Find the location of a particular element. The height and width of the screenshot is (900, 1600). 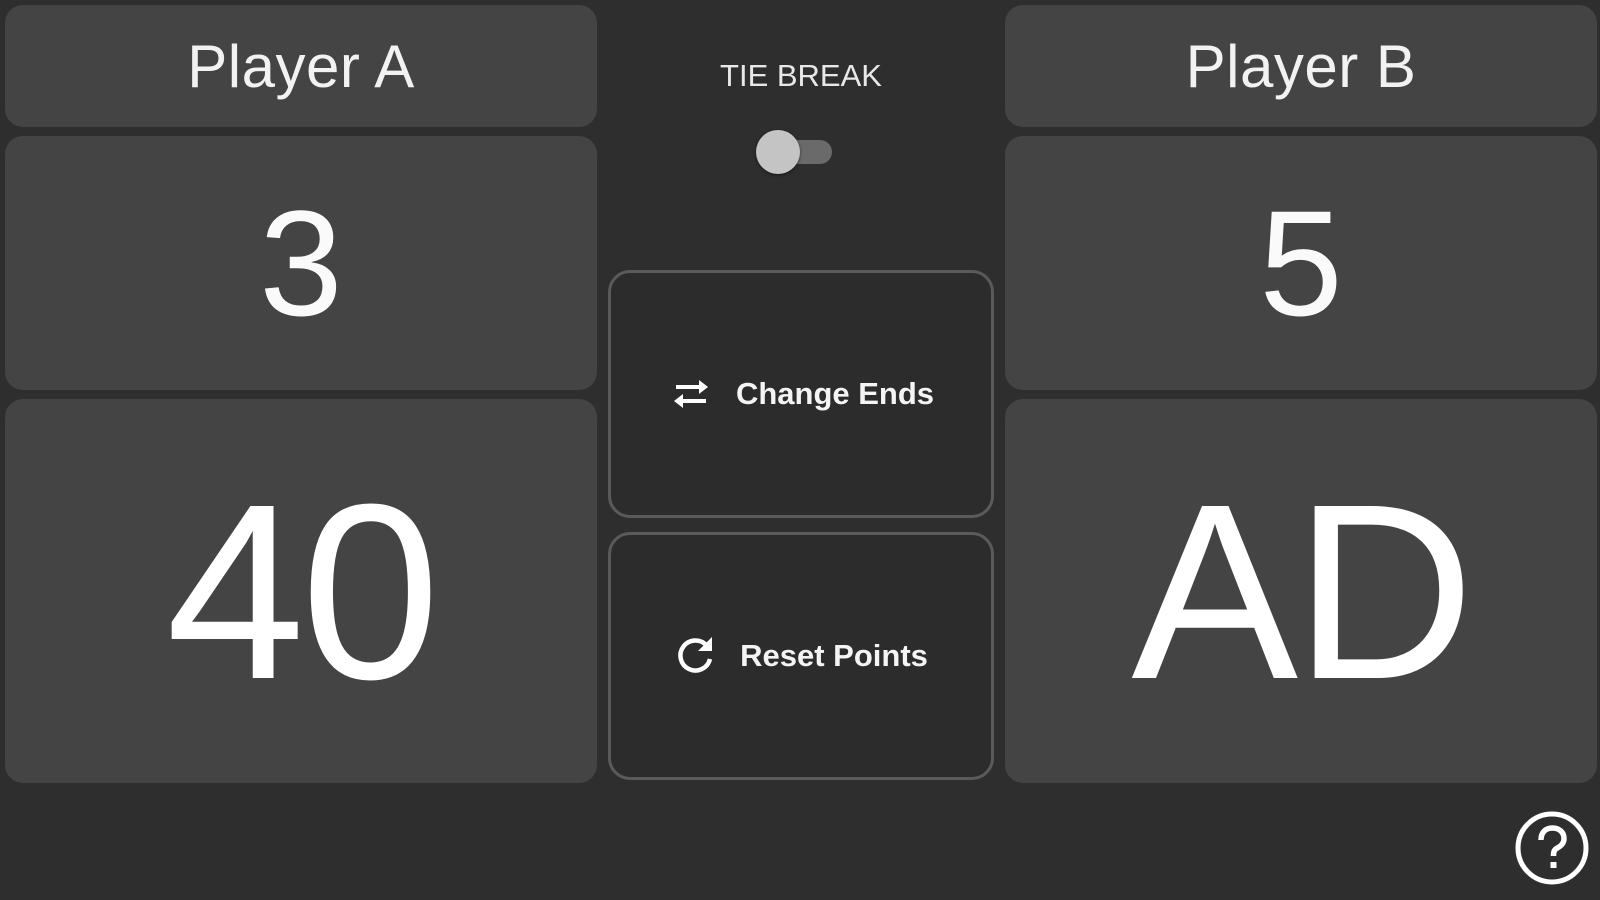

player-b-name-button: Player B is located at coordinates (1301, 66).